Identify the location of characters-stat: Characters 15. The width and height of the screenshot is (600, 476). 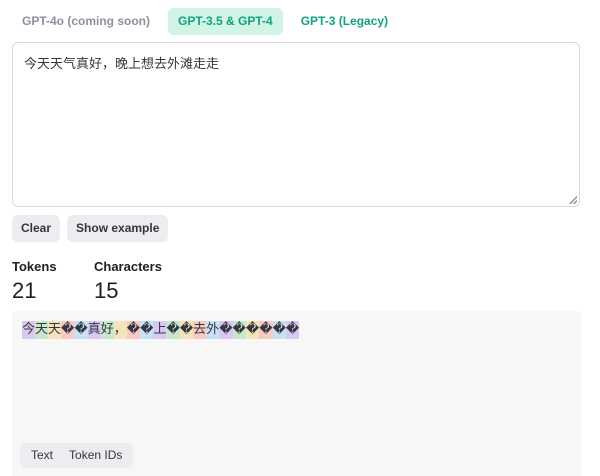
(128, 281).